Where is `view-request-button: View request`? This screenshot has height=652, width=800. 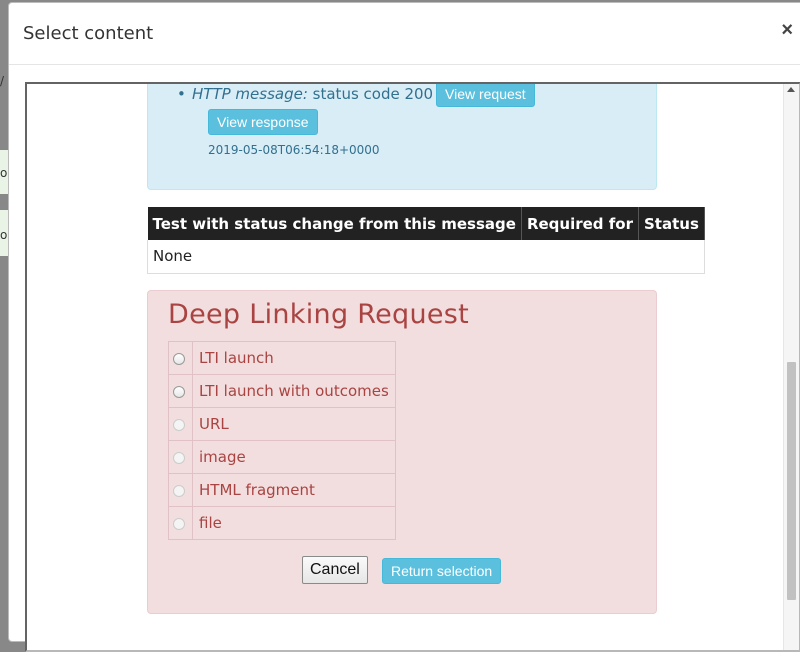 view-request-button: View request is located at coordinates (485, 95).